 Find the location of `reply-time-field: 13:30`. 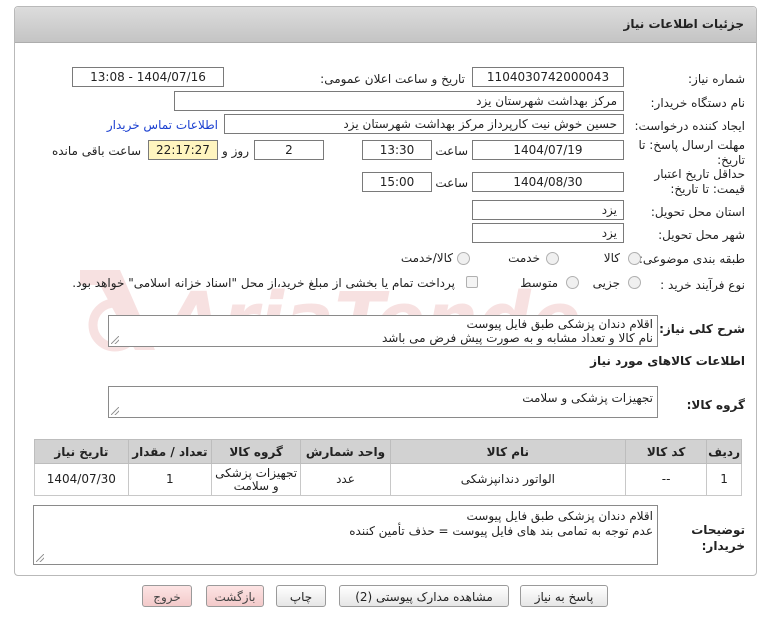

reply-time-field: 13:30 is located at coordinates (397, 150).